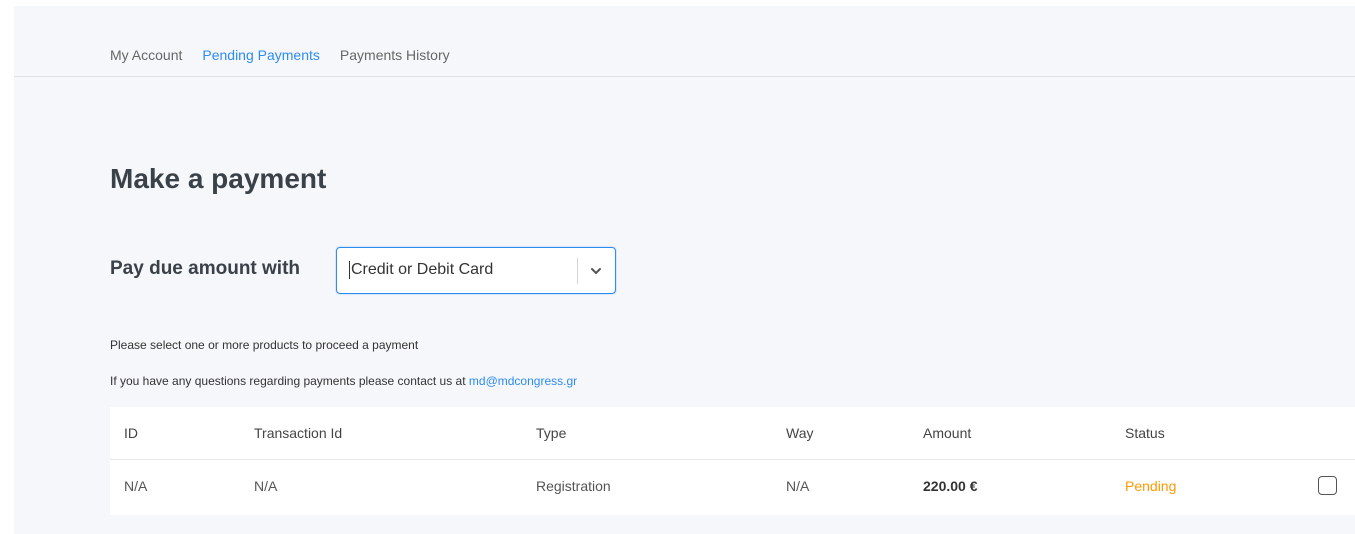 The height and width of the screenshot is (534, 1355). What do you see at coordinates (732, 433) in the screenshot?
I see `table-header: ID Transaction Id Type Way Amount Status` at bounding box center [732, 433].